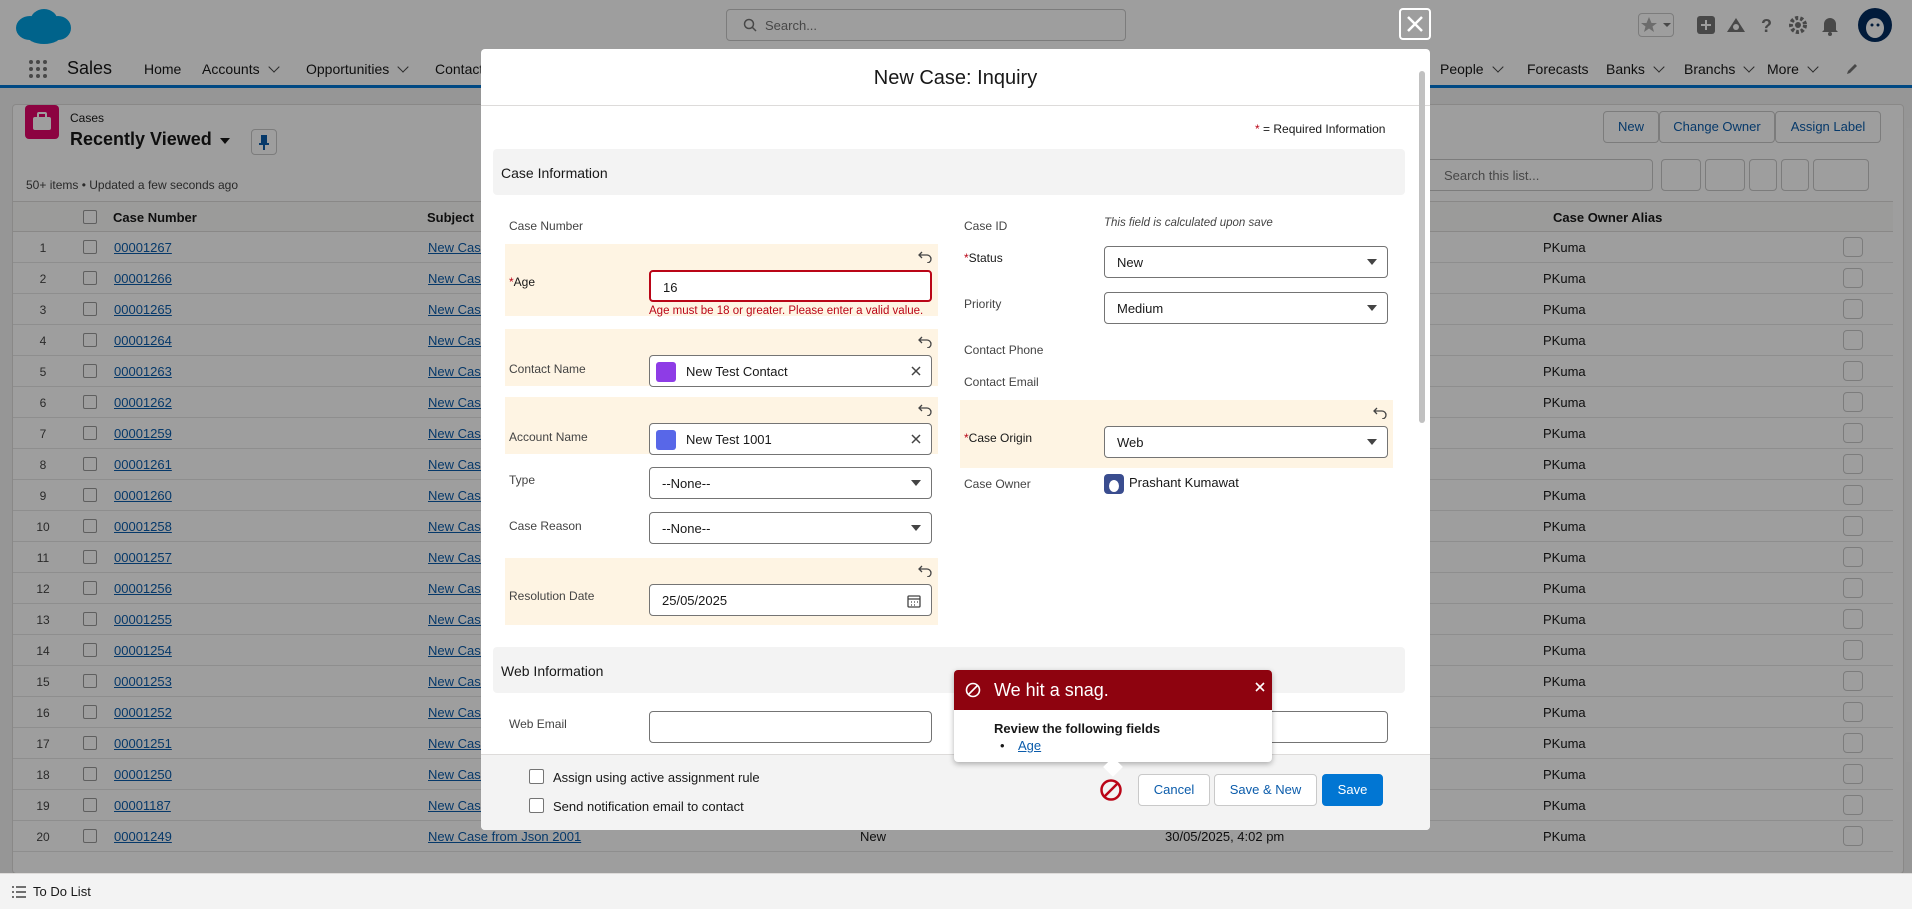 This screenshot has height=909, width=1912. Describe the element at coordinates (997, 484) in the screenshot. I see `case-owner-label: Case Owner` at that location.